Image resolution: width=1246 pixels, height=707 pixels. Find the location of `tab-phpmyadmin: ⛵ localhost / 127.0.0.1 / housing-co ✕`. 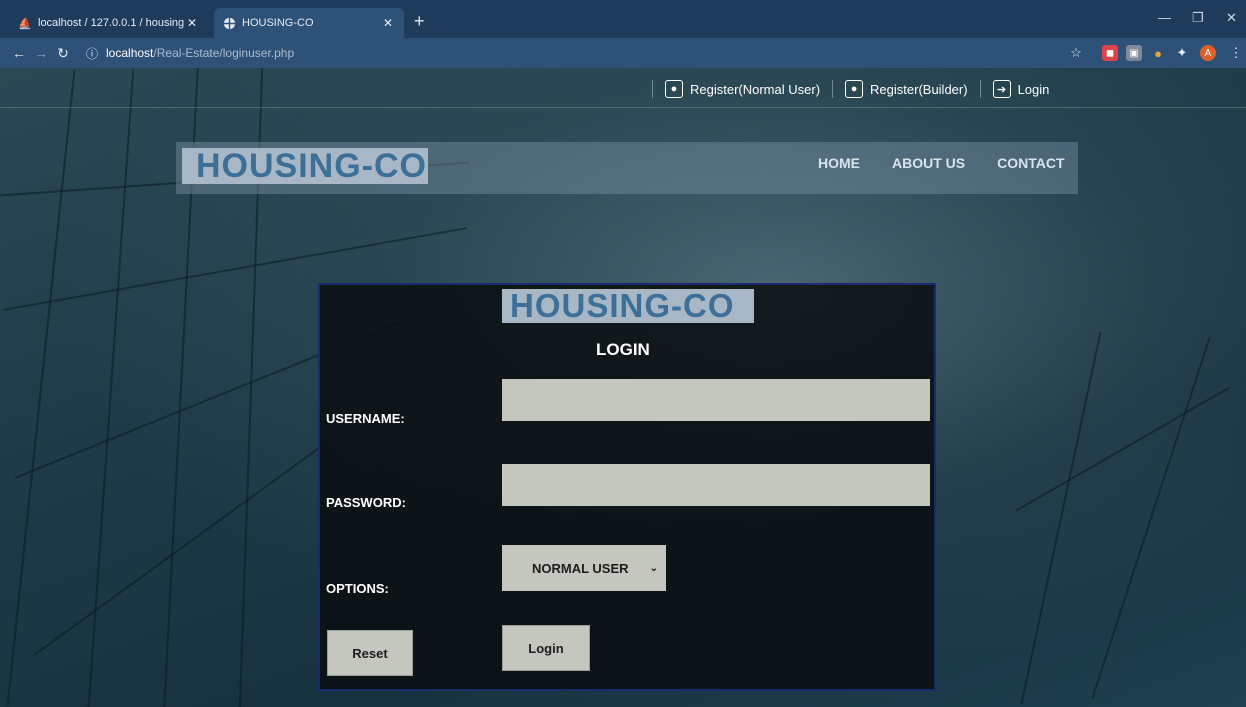

tab-phpmyadmin: ⛵ localhost / 127.0.0.1 / housing-co ✕ is located at coordinates (109, 23).